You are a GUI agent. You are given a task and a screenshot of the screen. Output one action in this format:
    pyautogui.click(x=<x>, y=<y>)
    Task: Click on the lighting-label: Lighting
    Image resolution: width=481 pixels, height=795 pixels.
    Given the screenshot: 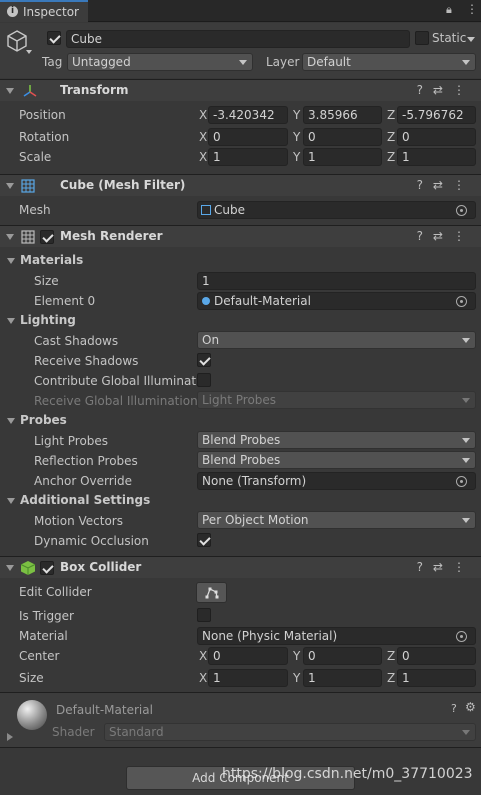 What is the action you would take?
    pyautogui.click(x=48, y=320)
    